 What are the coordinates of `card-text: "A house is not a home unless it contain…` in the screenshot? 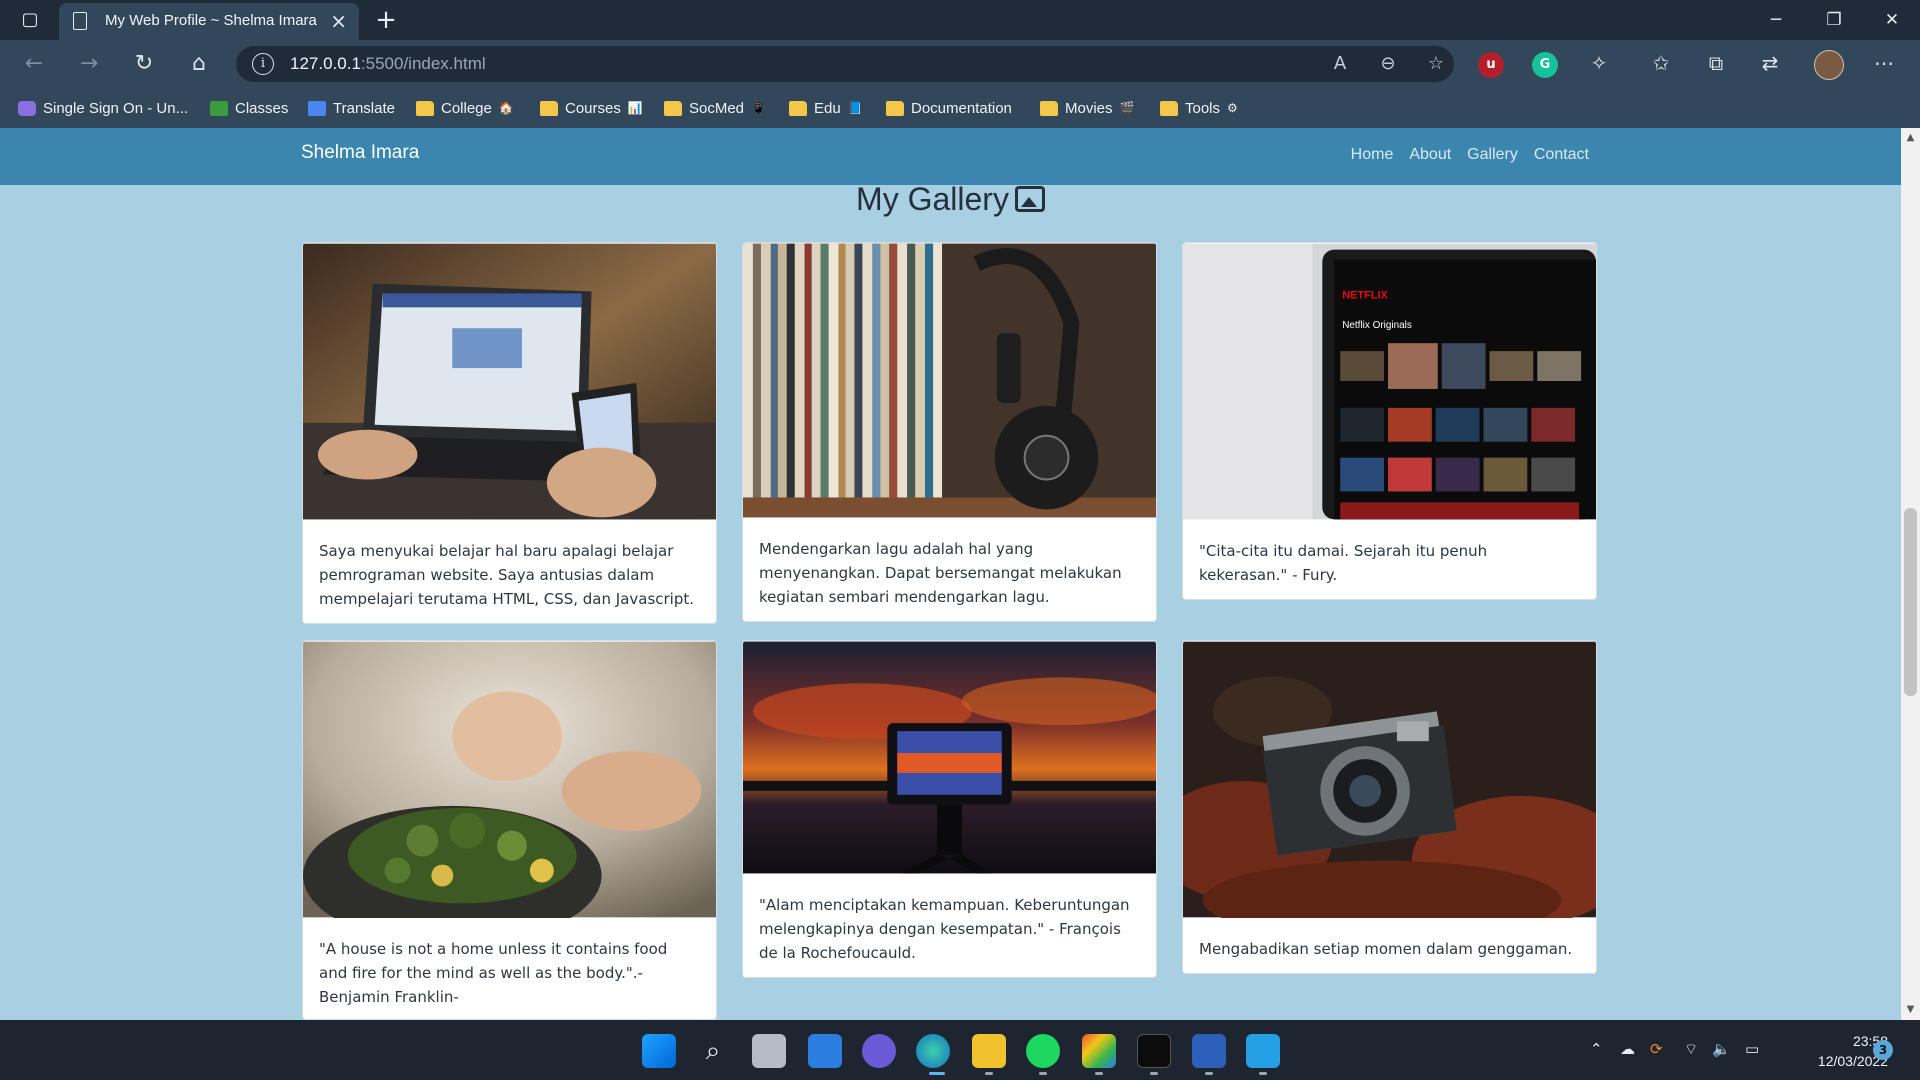 It's located at (493, 973).